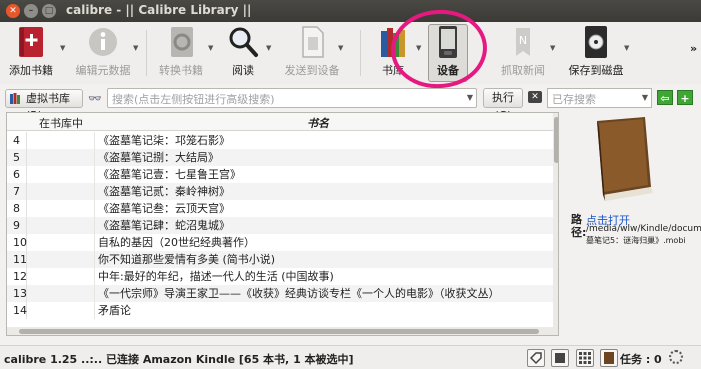 This screenshot has width=701, height=369. What do you see at coordinates (17, 208) in the screenshot?
I see `row-number: 8` at bounding box center [17, 208].